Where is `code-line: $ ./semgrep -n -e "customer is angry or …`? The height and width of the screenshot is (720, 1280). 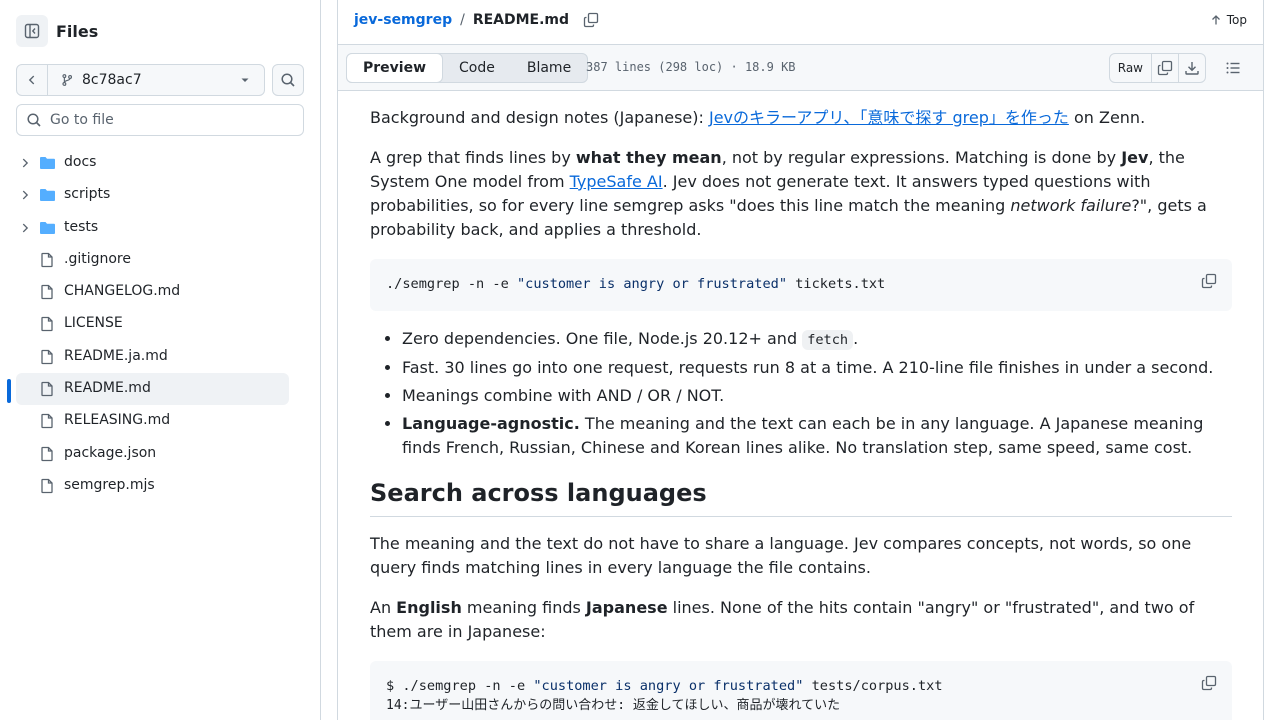 code-line: $ ./semgrep -n -e "customer is angry or … is located at coordinates (801, 686).